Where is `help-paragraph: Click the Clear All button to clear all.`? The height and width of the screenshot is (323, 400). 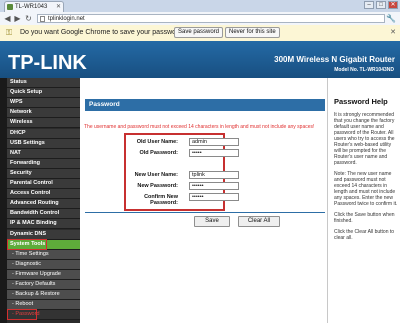 help-paragraph: Click the Clear All button to clear all. is located at coordinates (364, 235).